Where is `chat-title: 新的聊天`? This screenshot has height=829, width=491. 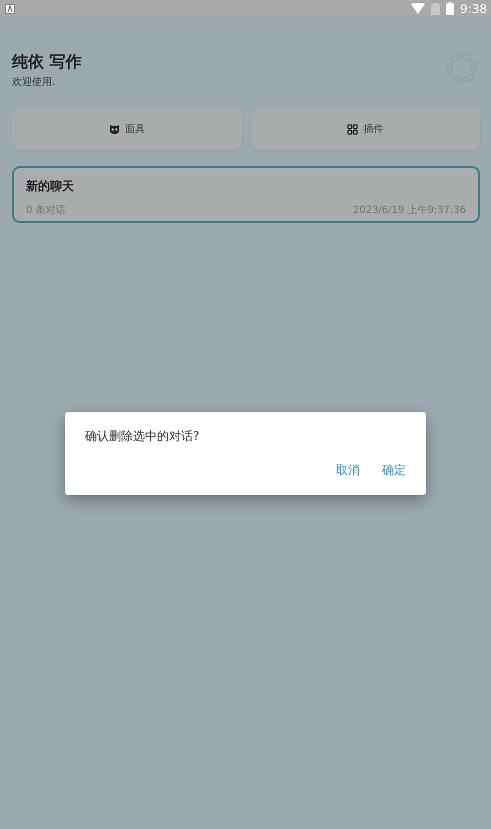
chat-title: 新的聊天 is located at coordinates (50, 186).